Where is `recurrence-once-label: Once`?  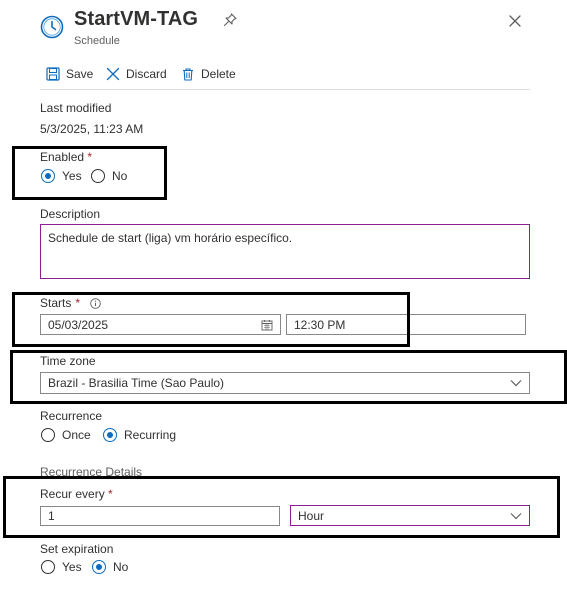
recurrence-once-label: Once is located at coordinates (76, 435).